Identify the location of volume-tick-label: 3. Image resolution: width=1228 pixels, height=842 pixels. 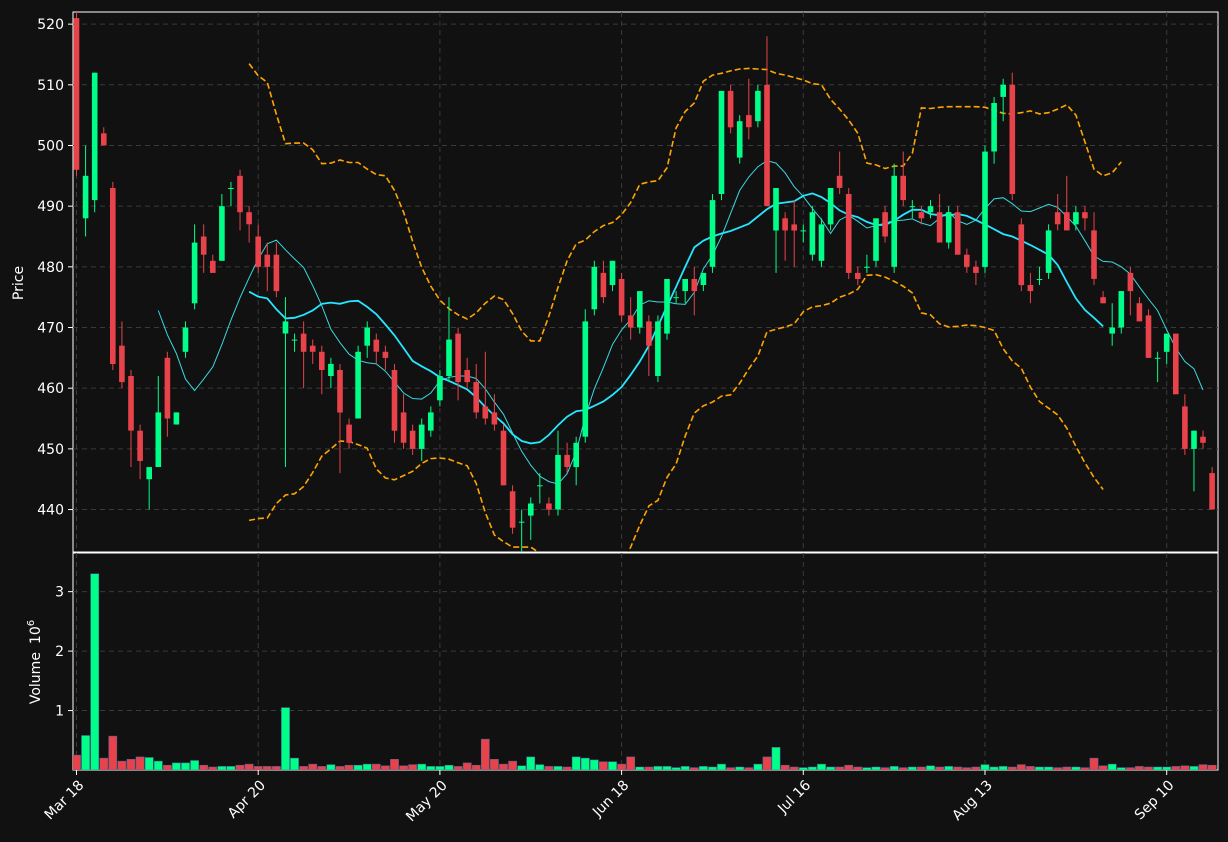
(59, 593).